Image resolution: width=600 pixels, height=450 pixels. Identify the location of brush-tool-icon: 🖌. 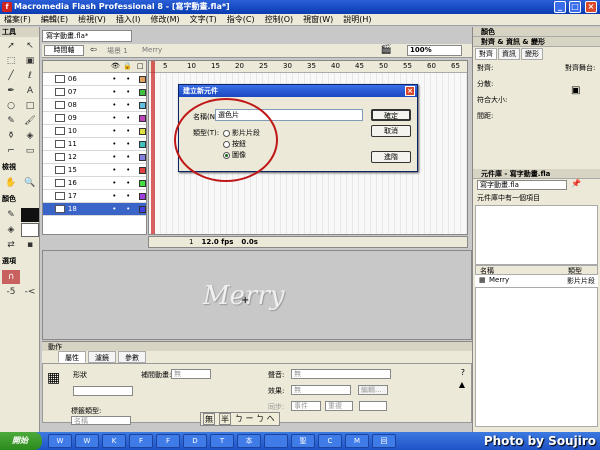
(30, 121).